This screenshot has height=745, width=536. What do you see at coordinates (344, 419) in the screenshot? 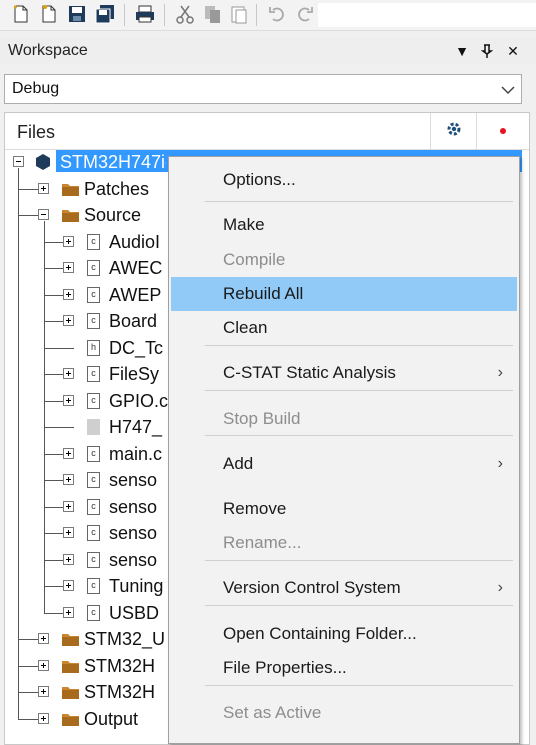
I see `menu-item-stop-build: Stop Build` at bounding box center [344, 419].